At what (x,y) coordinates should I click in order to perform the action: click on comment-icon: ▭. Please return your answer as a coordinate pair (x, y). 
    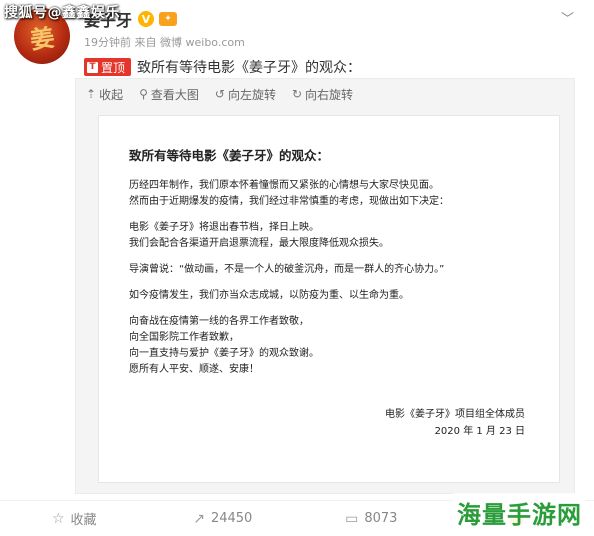
    Looking at the image, I should click on (352, 518).